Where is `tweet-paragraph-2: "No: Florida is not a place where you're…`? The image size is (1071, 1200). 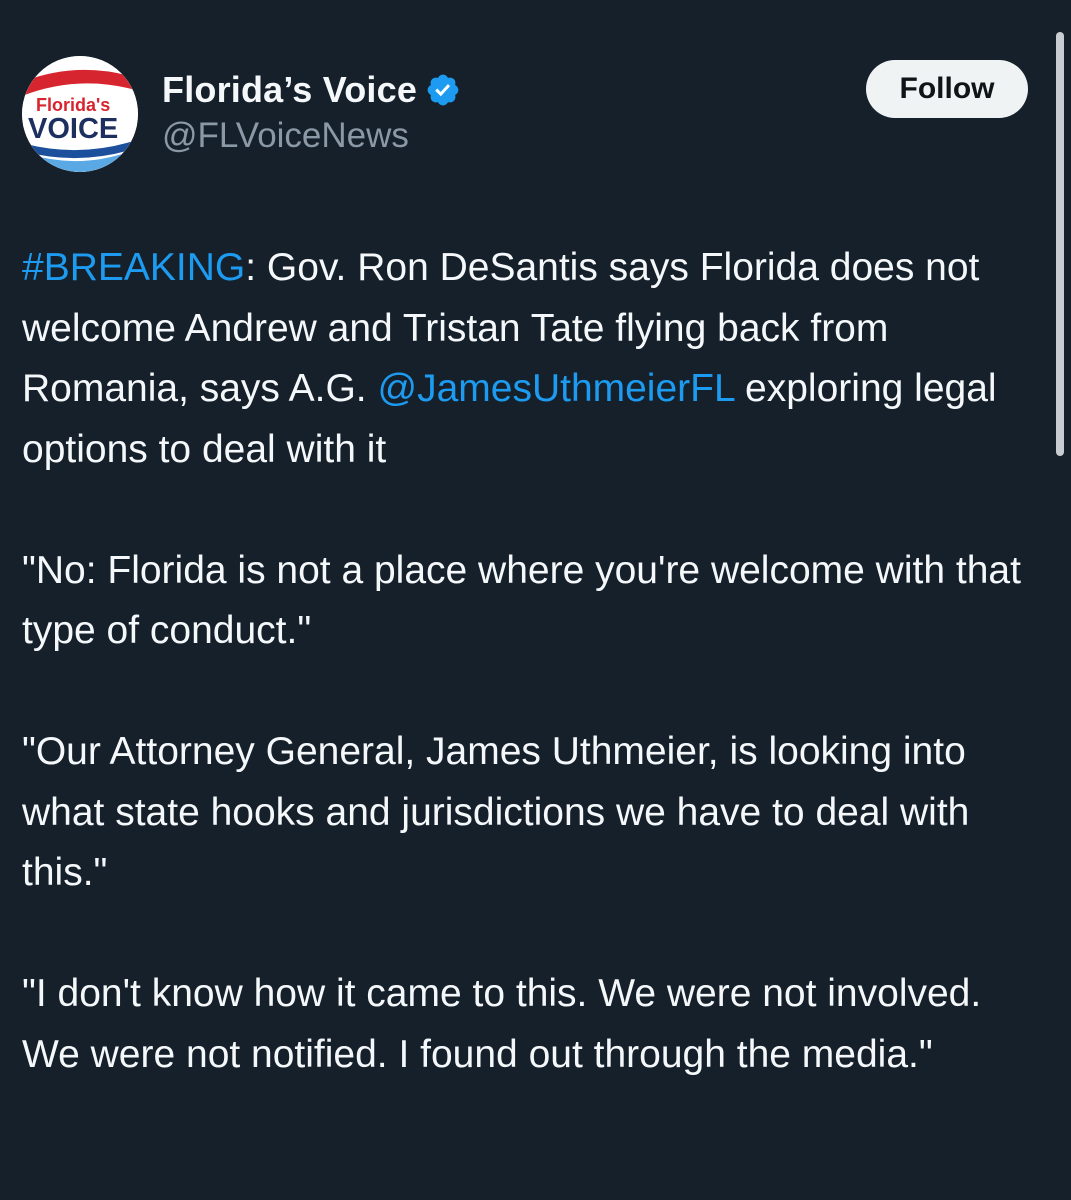 tweet-paragraph-2: "No: Florida is not a place where you're… is located at coordinates (521, 600).